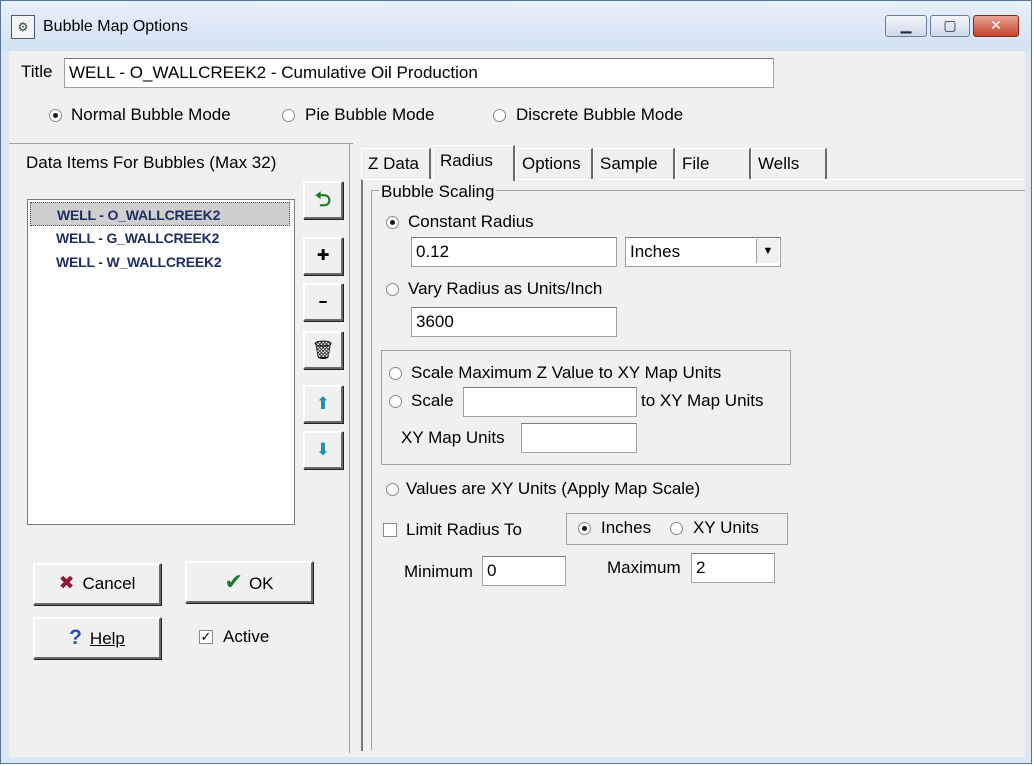 The height and width of the screenshot is (766, 1034). I want to click on scale-max-radio, so click(395, 373).